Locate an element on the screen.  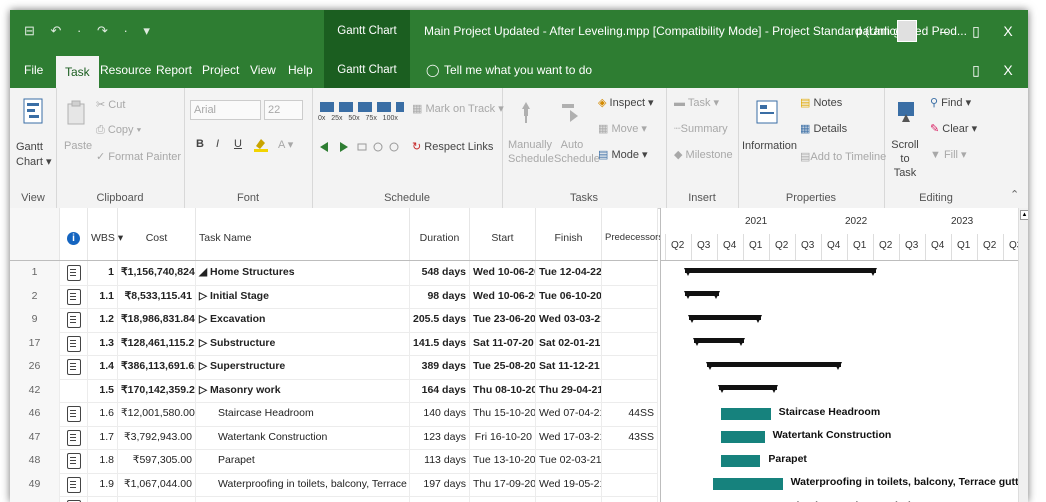
task-name-cell: Parapet is located at coordinates (303, 461).